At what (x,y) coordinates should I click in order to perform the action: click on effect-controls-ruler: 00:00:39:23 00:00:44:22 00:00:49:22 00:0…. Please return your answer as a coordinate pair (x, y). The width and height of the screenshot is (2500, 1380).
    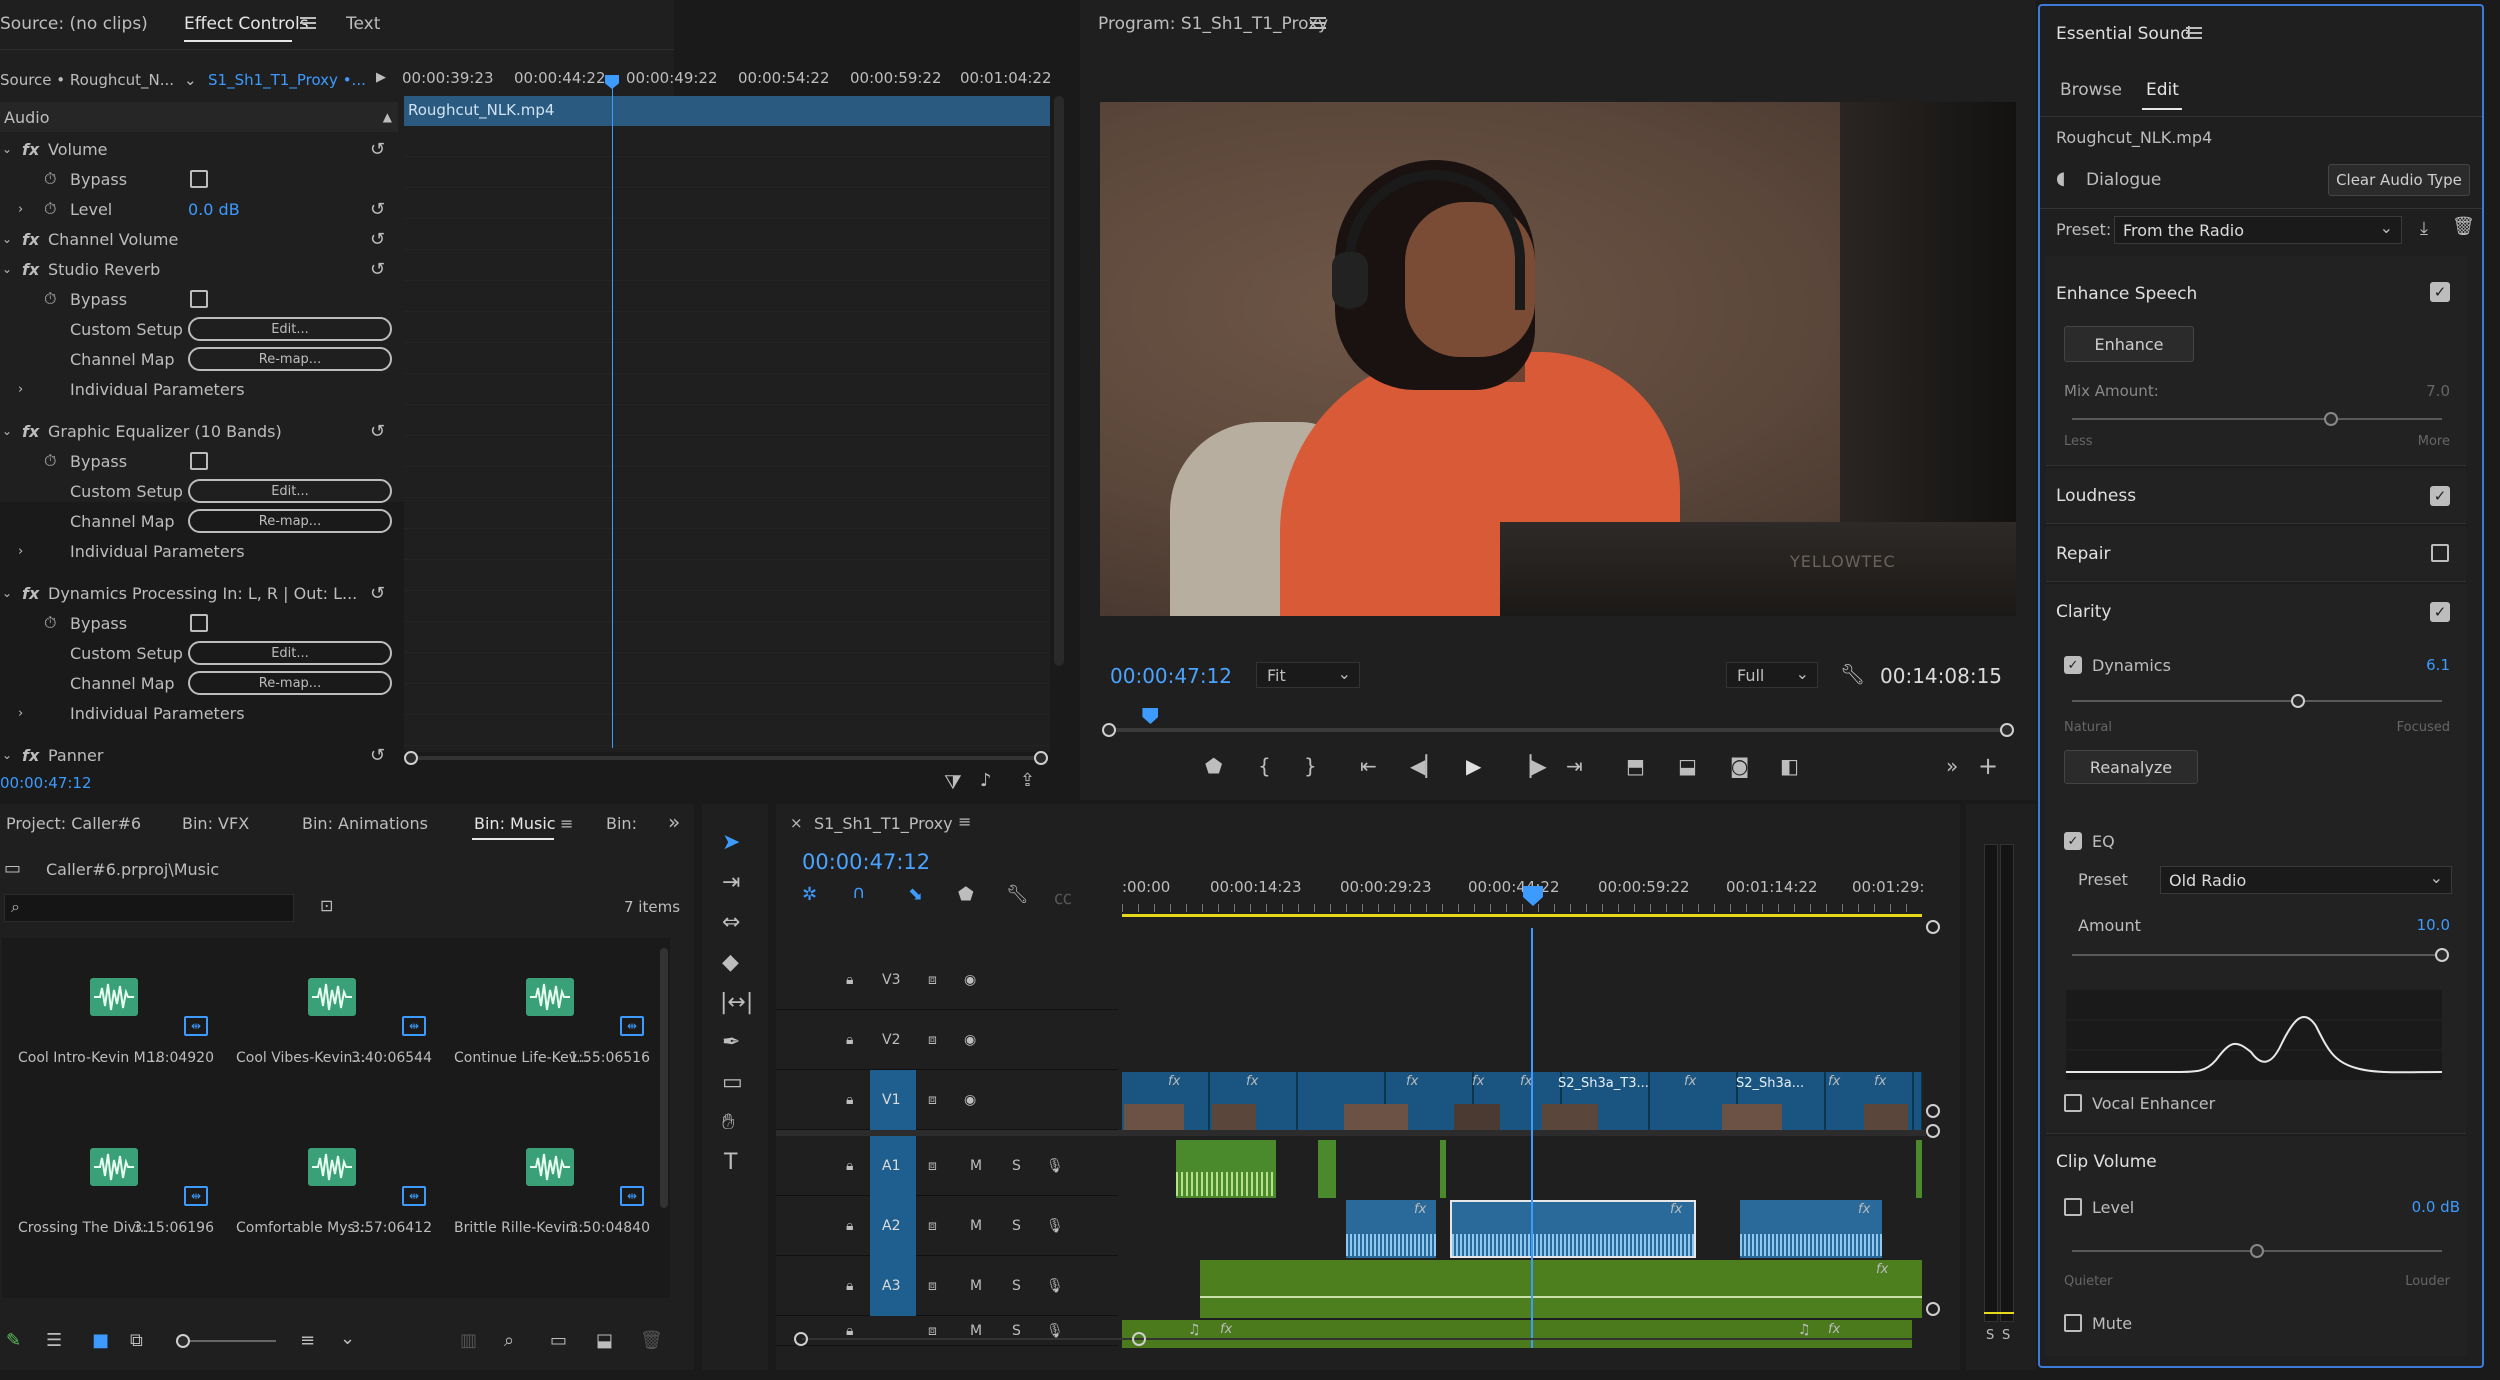
    Looking at the image, I should click on (728, 79).